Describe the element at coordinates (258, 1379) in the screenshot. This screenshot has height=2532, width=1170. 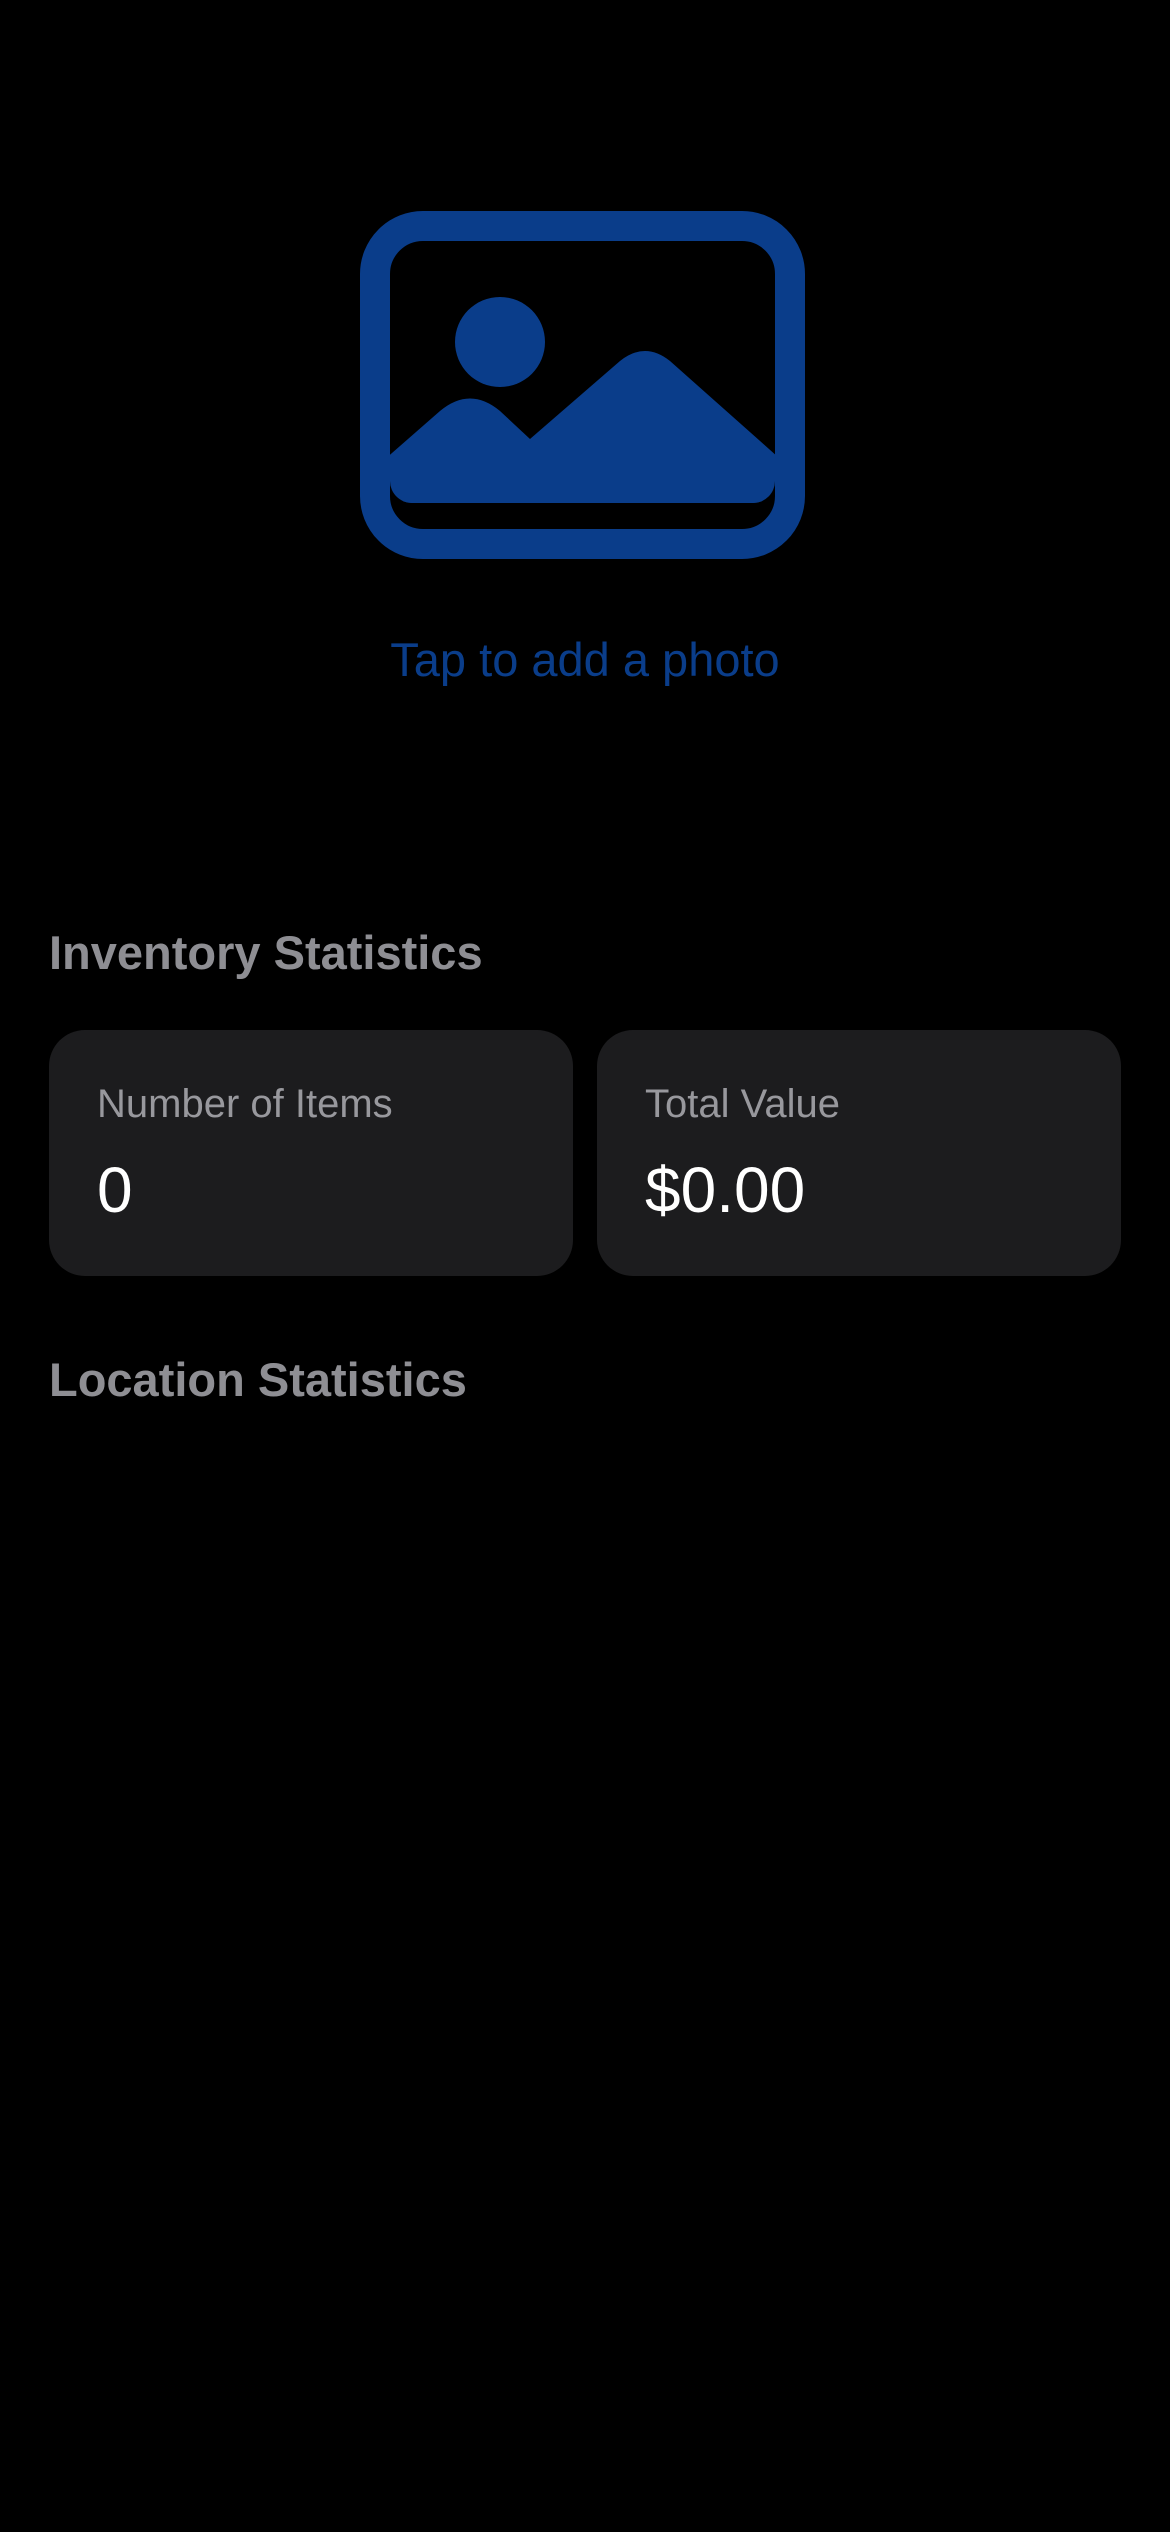
I see `location-statistics-header: Location Statistics` at that location.